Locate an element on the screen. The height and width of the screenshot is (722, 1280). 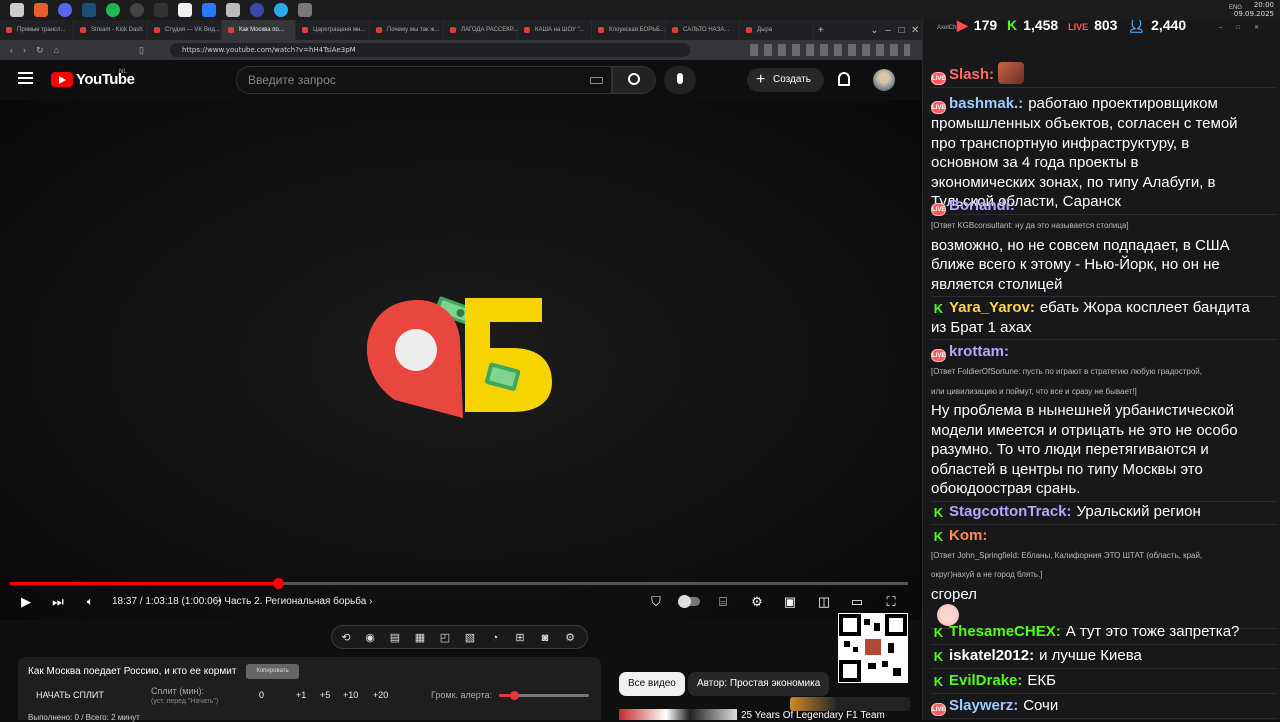
chat-window-controls: –□✕ is located at coordinates (1246, 28).